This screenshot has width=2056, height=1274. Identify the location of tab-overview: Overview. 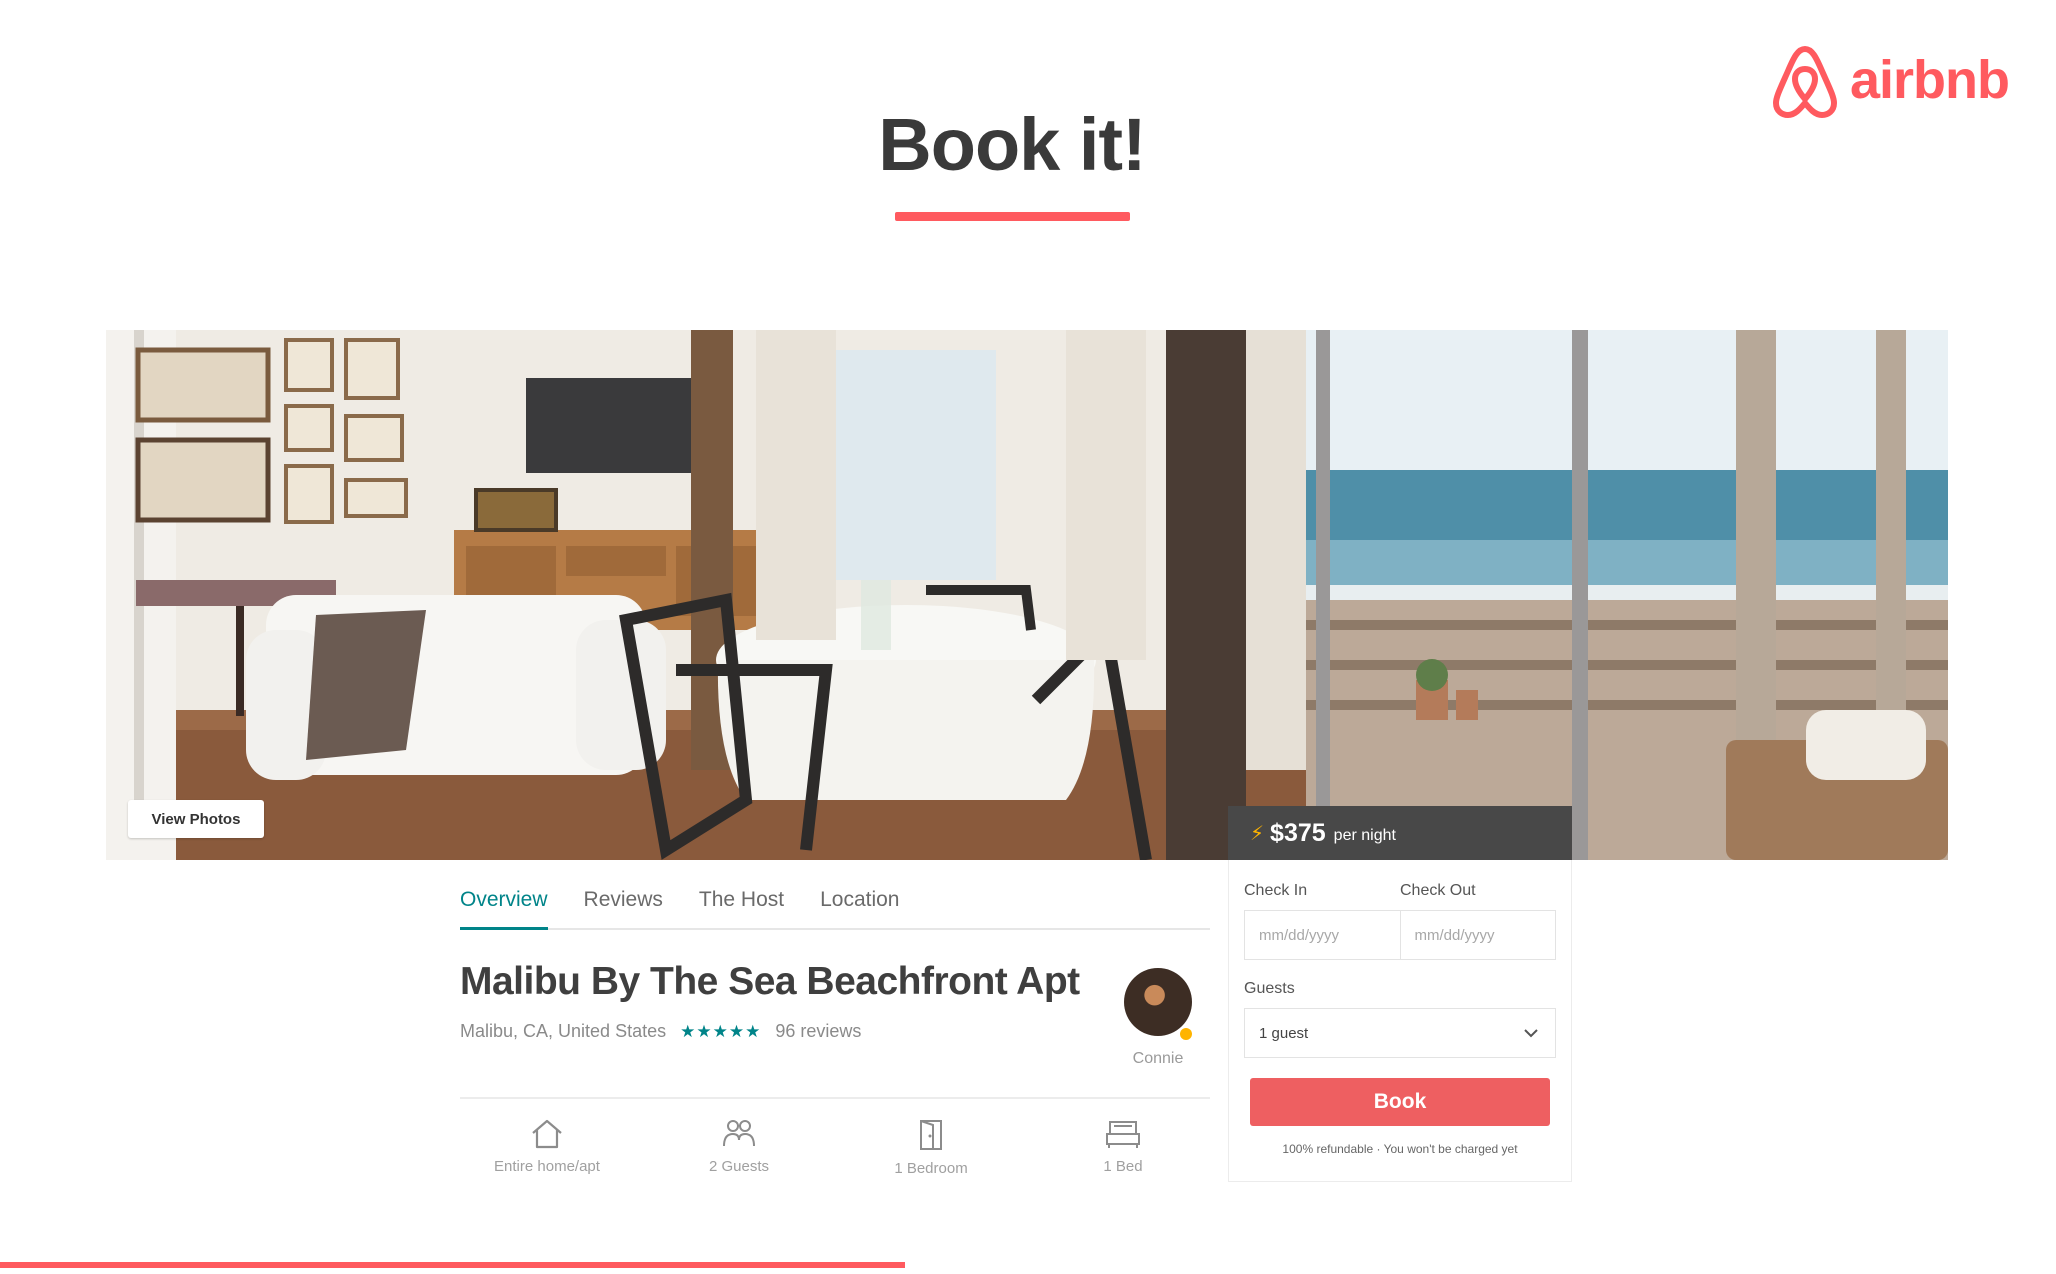
(504, 900).